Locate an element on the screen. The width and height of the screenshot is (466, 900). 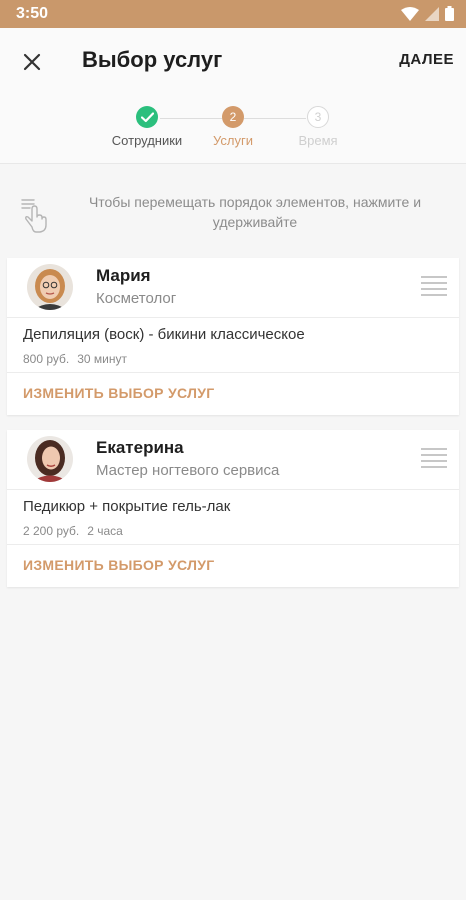
close-icon is located at coordinates (32, 62).